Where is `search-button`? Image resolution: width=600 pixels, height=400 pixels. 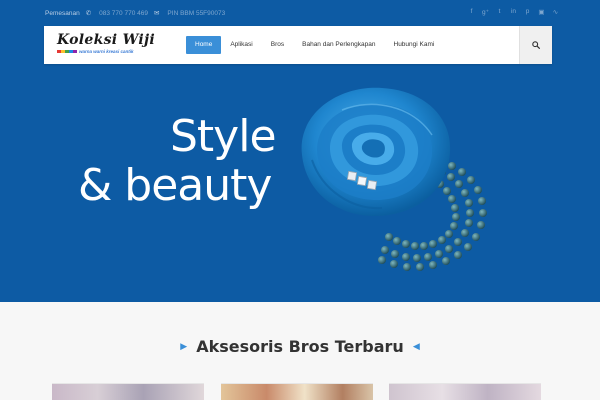
search-button is located at coordinates (535, 45).